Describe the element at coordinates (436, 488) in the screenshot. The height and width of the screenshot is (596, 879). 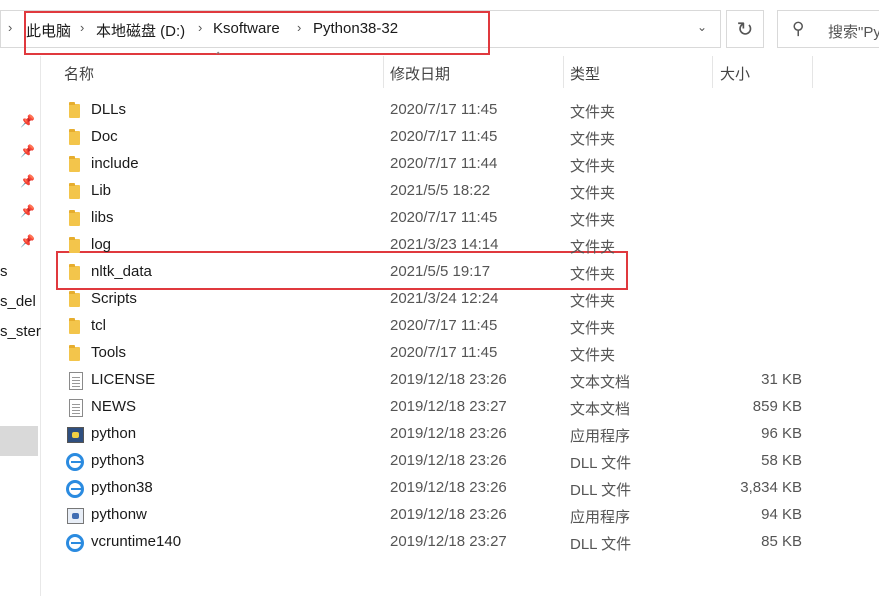
I see `file-row: python38 2019/12/18 23:26 DLL 文件 3,834 KB` at that location.